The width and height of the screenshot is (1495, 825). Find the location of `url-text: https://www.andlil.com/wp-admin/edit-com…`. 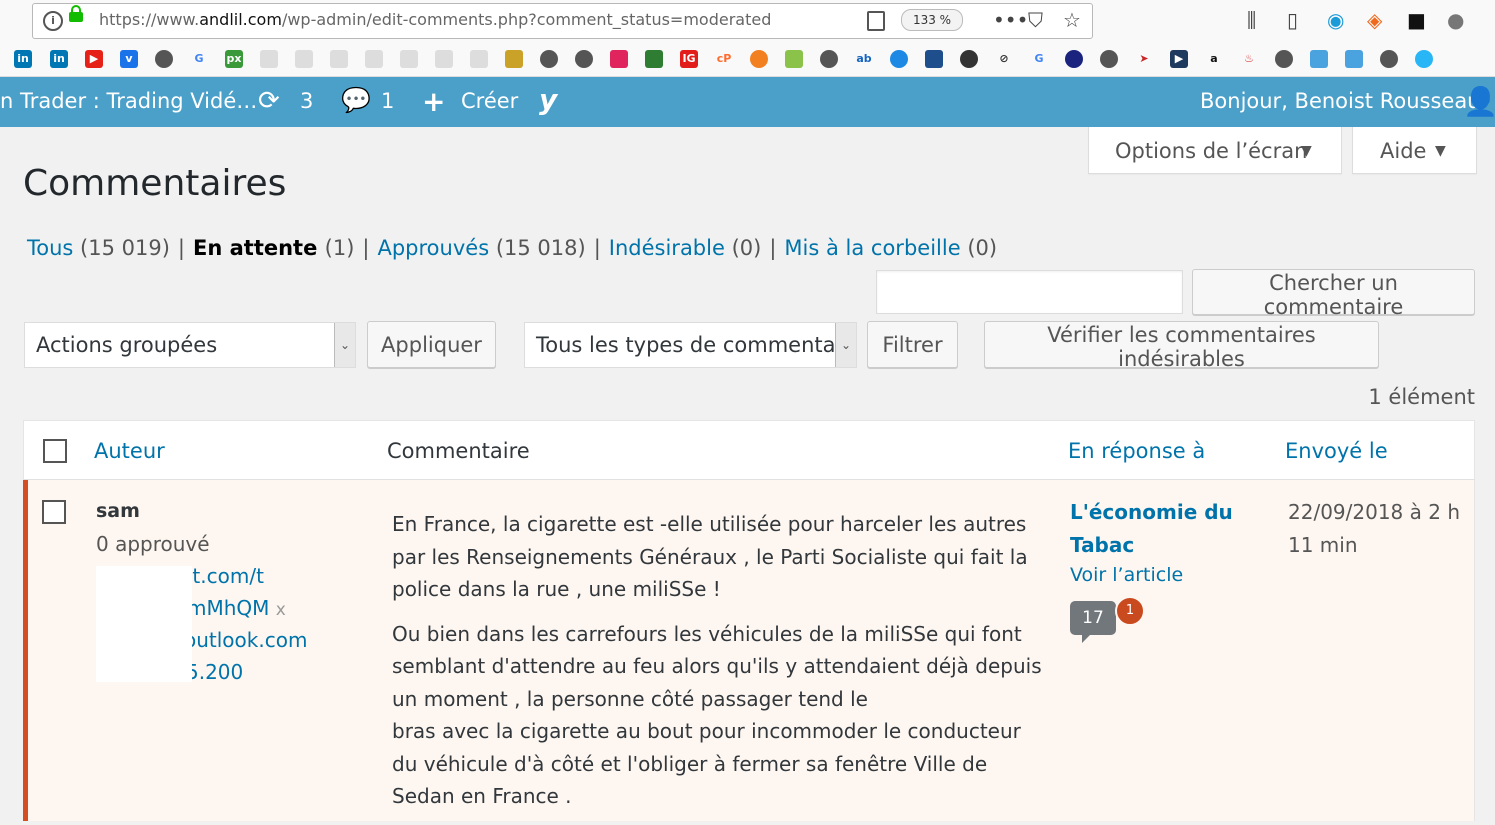

url-text: https://www.andlil.com/wp-admin/edit-com… is located at coordinates (435, 19).